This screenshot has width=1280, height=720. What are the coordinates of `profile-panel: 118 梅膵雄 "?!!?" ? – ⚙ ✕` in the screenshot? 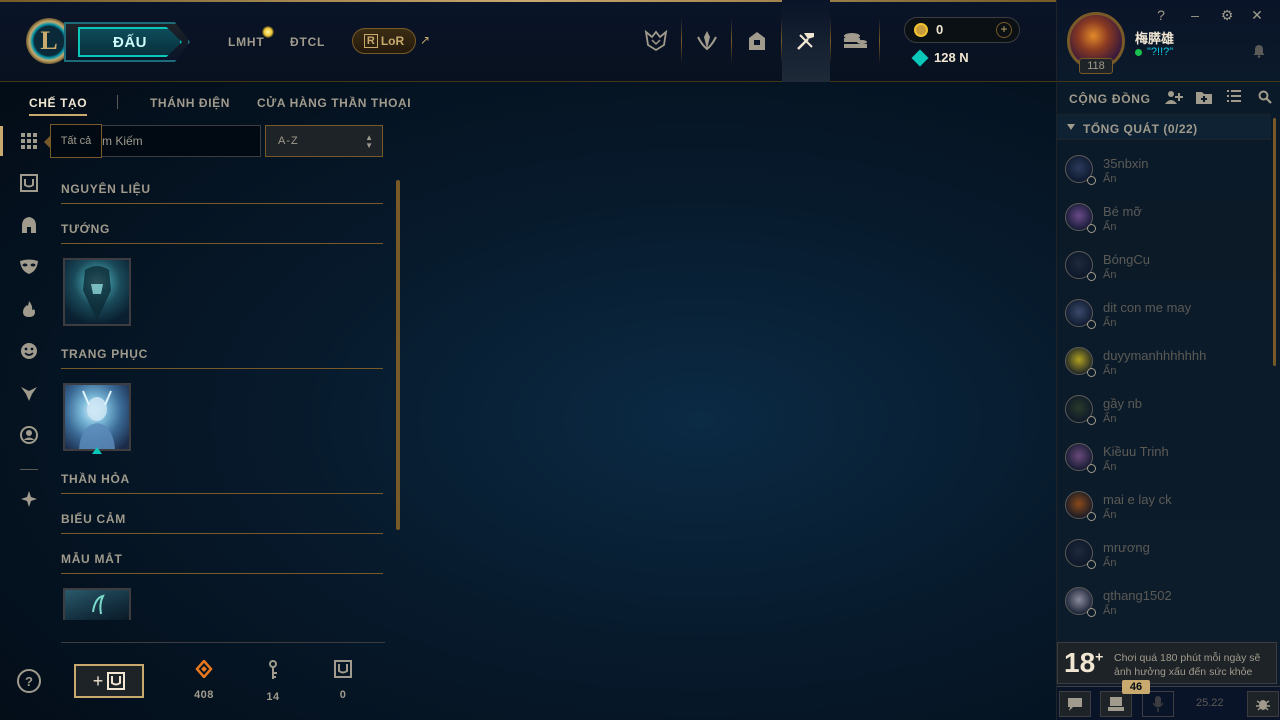 It's located at (1168, 41).